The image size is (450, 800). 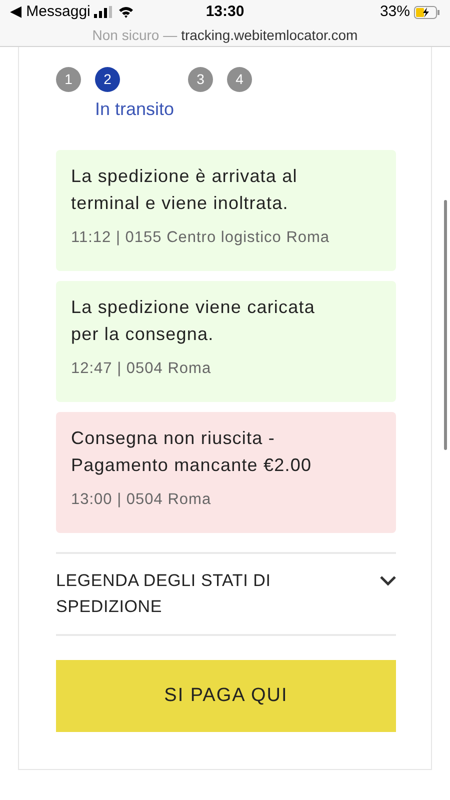 What do you see at coordinates (68, 79) in the screenshot?
I see `step-indicator: 1` at bounding box center [68, 79].